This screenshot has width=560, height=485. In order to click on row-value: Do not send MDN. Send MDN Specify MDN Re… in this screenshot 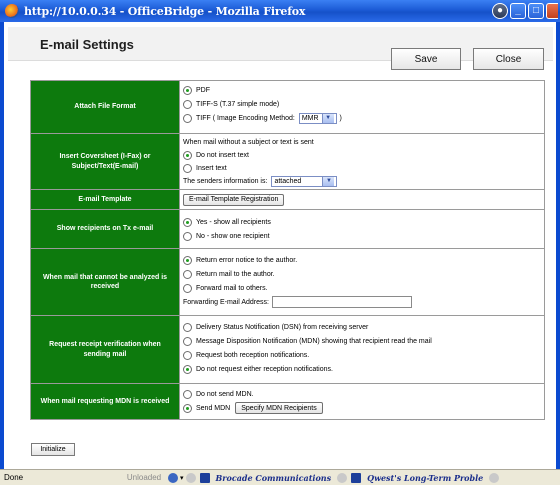, I will do `click(362, 401)`.